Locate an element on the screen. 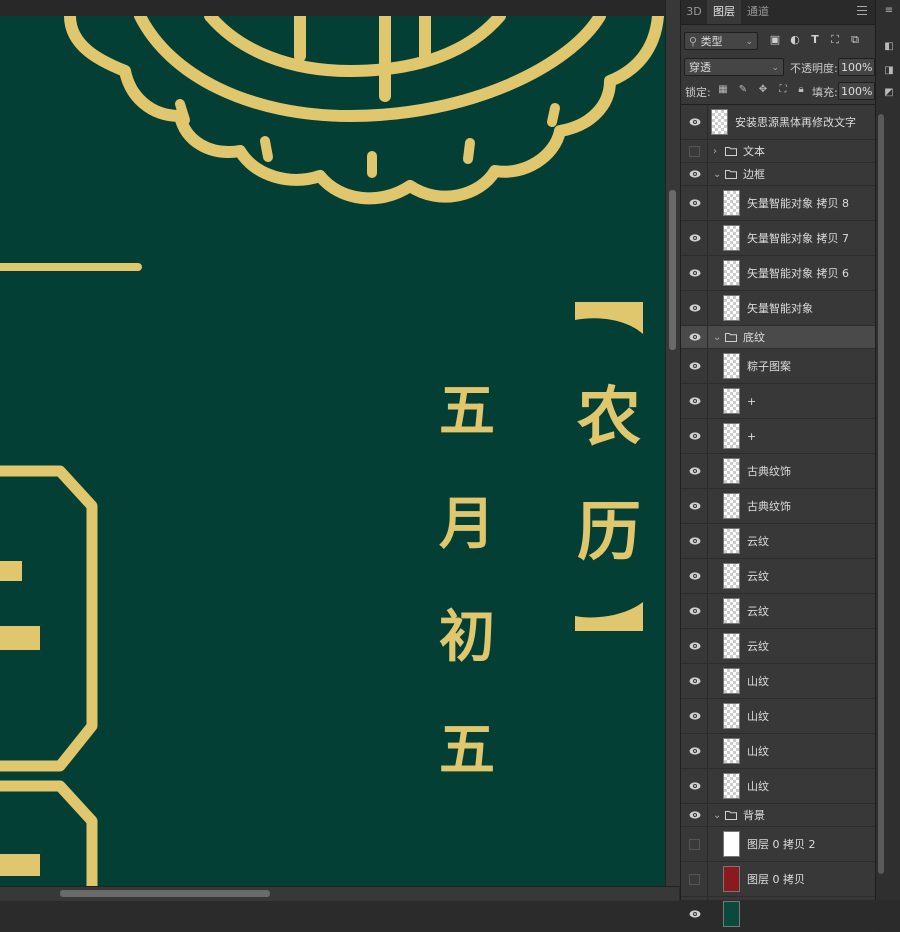  layer-name: 山纹 is located at coordinates (758, 786).